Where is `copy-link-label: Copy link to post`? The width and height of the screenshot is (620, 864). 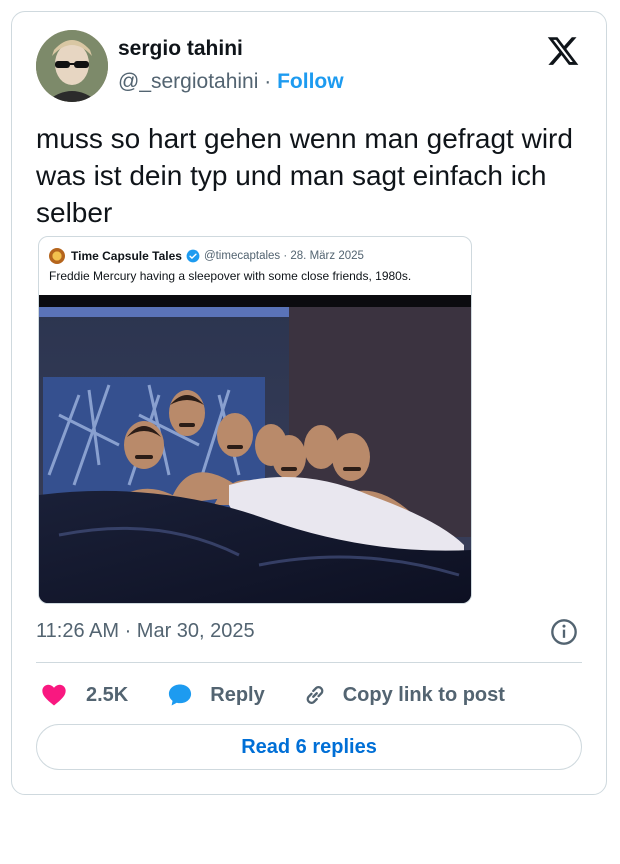
copy-link-label: Copy link to post is located at coordinates (423, 694).